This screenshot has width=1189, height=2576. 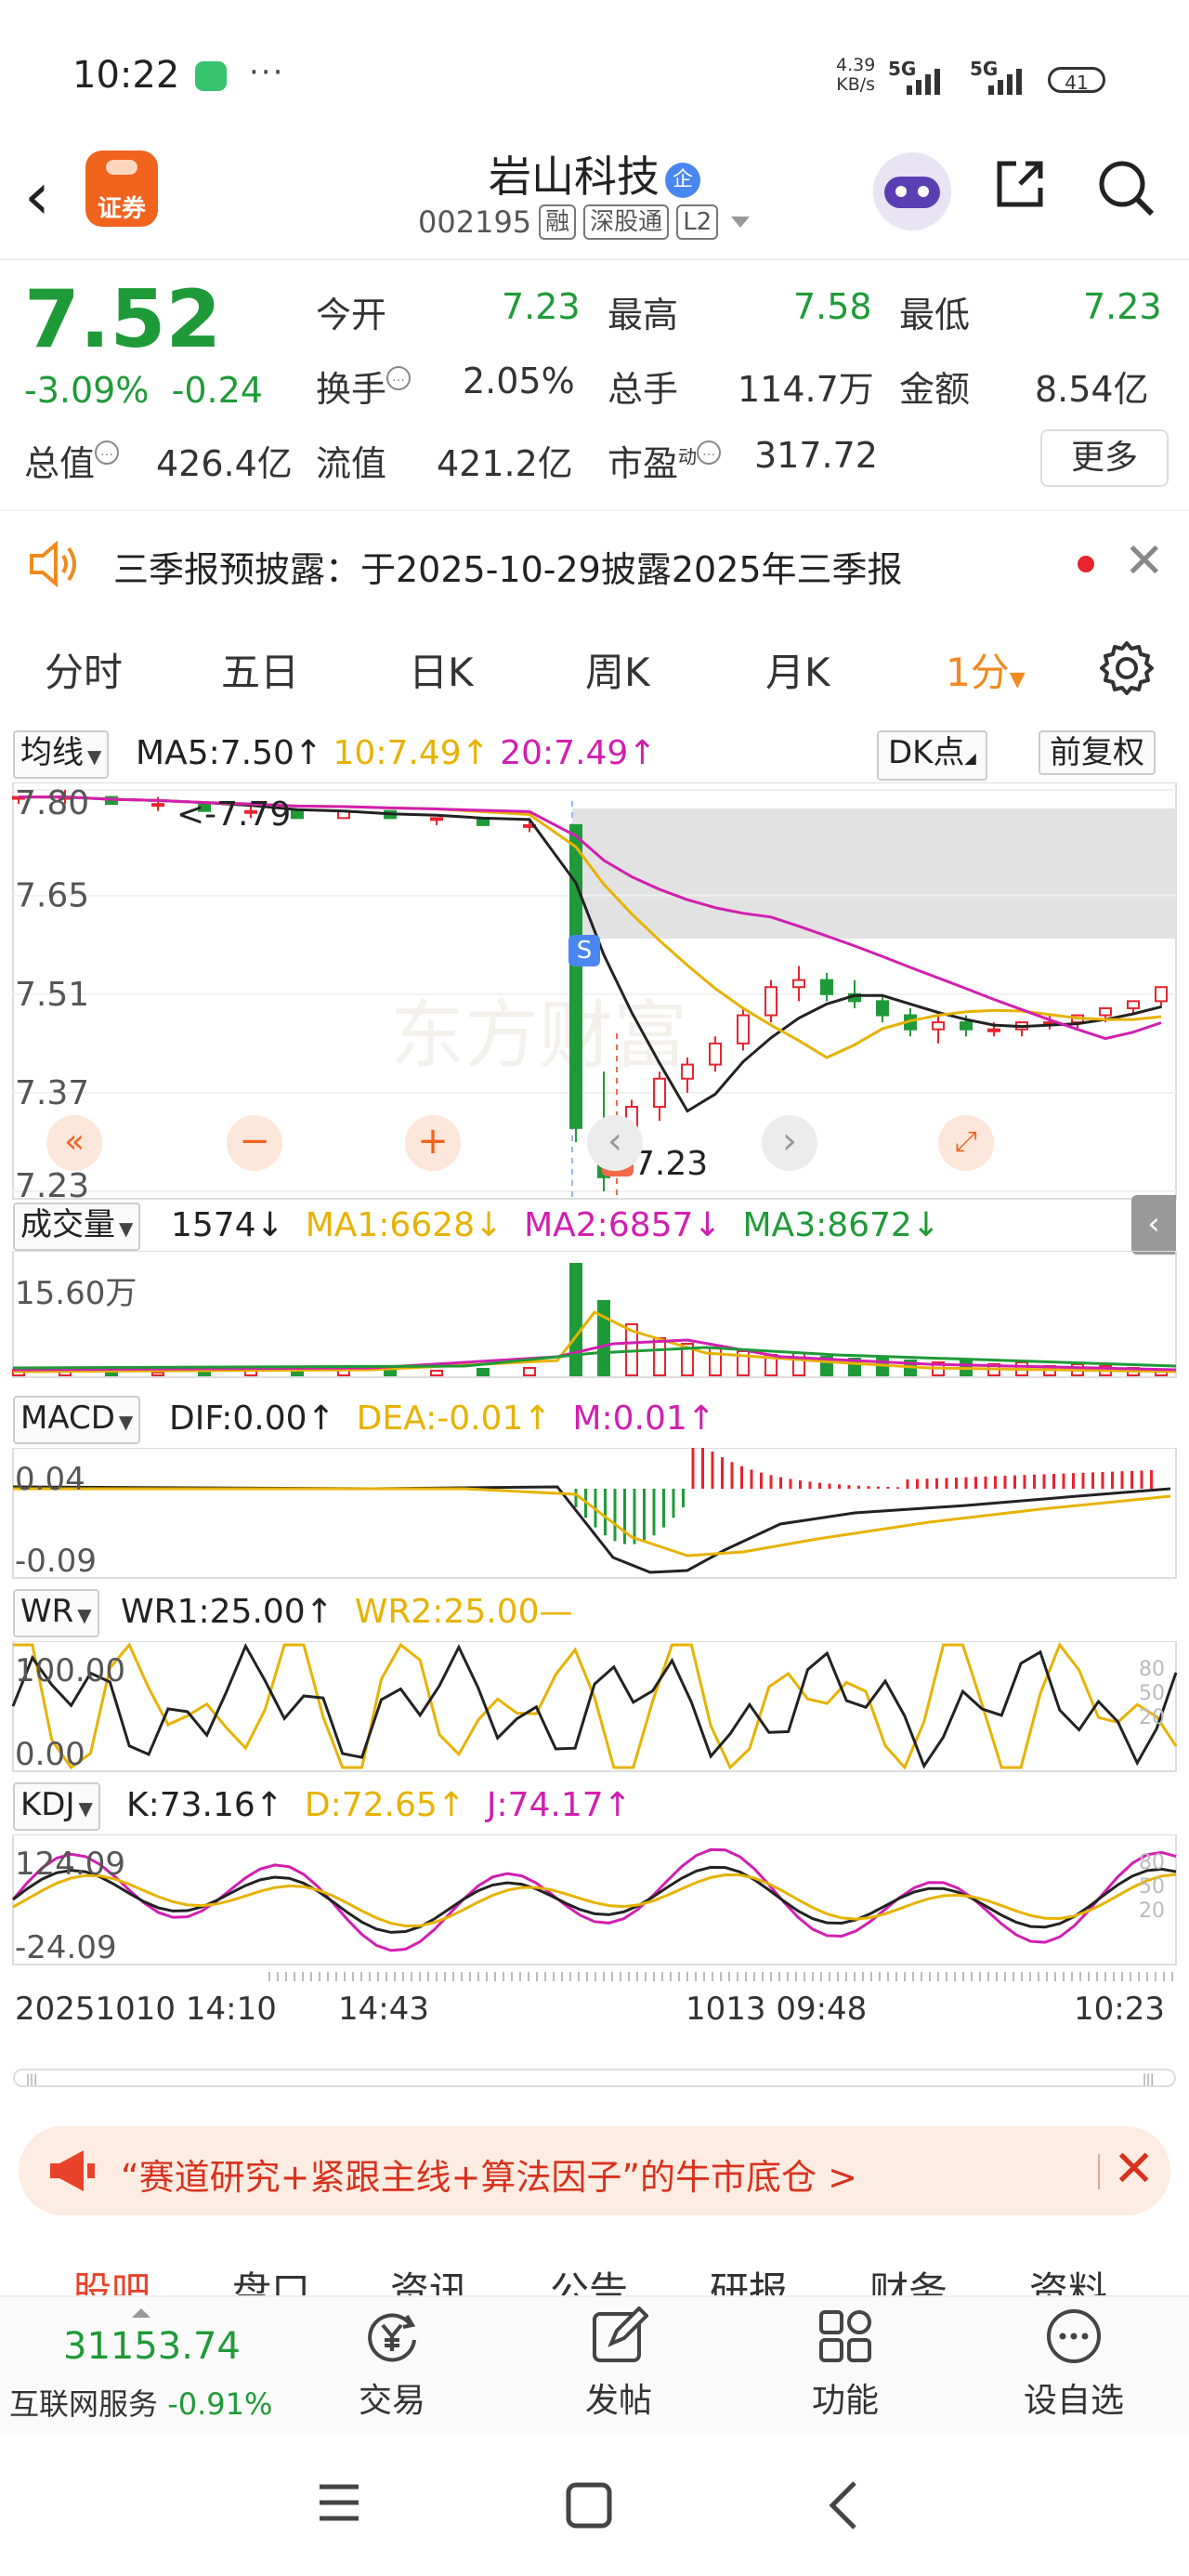 I want to click on tab-order-book: 盘口, so click(x=271, y=2277).